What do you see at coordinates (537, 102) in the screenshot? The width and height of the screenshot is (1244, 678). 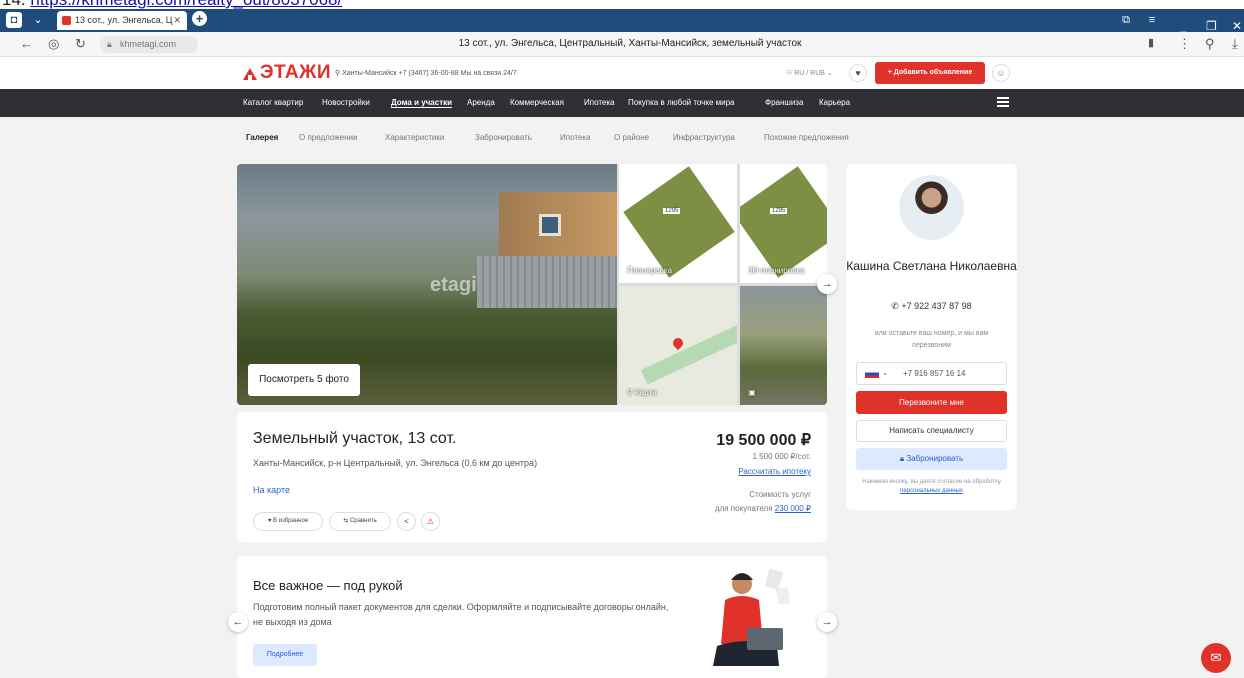 I see `nav-commercial: Коммерческая` at bounding box center [537, 102].